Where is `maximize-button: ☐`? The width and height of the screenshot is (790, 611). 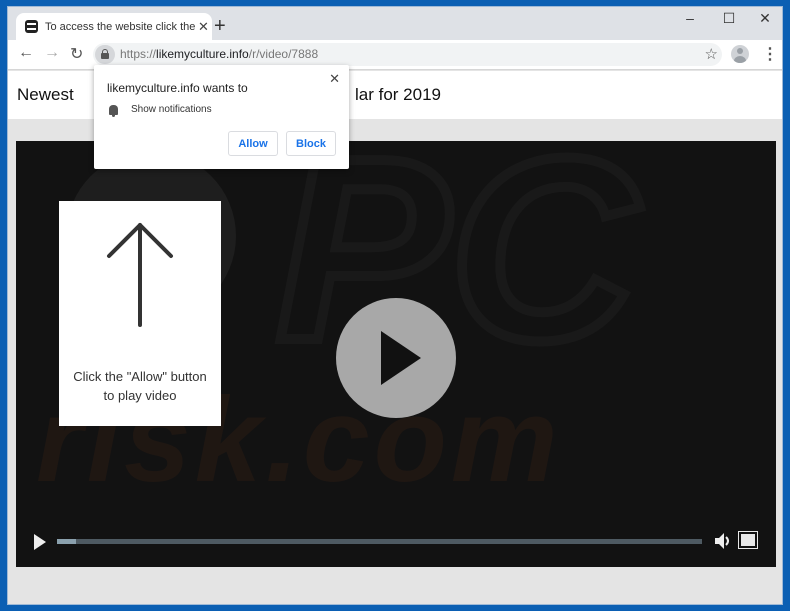
maximize-button: ☐ is located at coordinates (729, 18).